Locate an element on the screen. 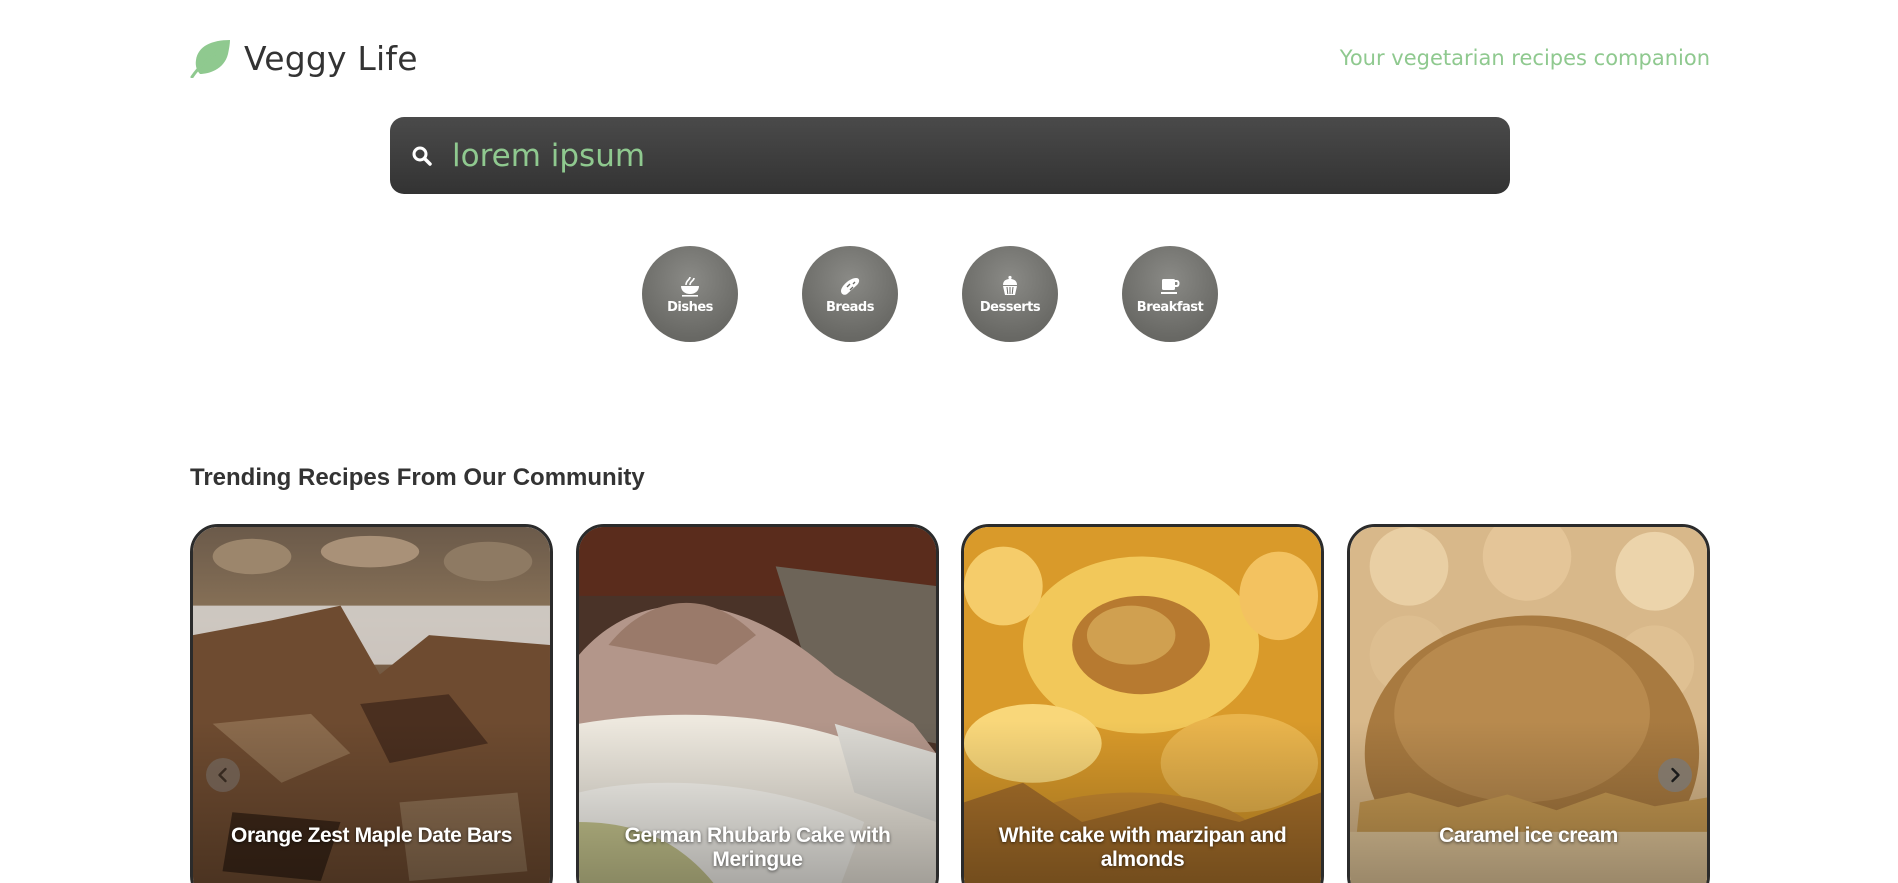 The height and width of the screenshot is (883, 1898). recipe-card: German Rhubarb Cake with Meringue is located at coordinates (757, 703).